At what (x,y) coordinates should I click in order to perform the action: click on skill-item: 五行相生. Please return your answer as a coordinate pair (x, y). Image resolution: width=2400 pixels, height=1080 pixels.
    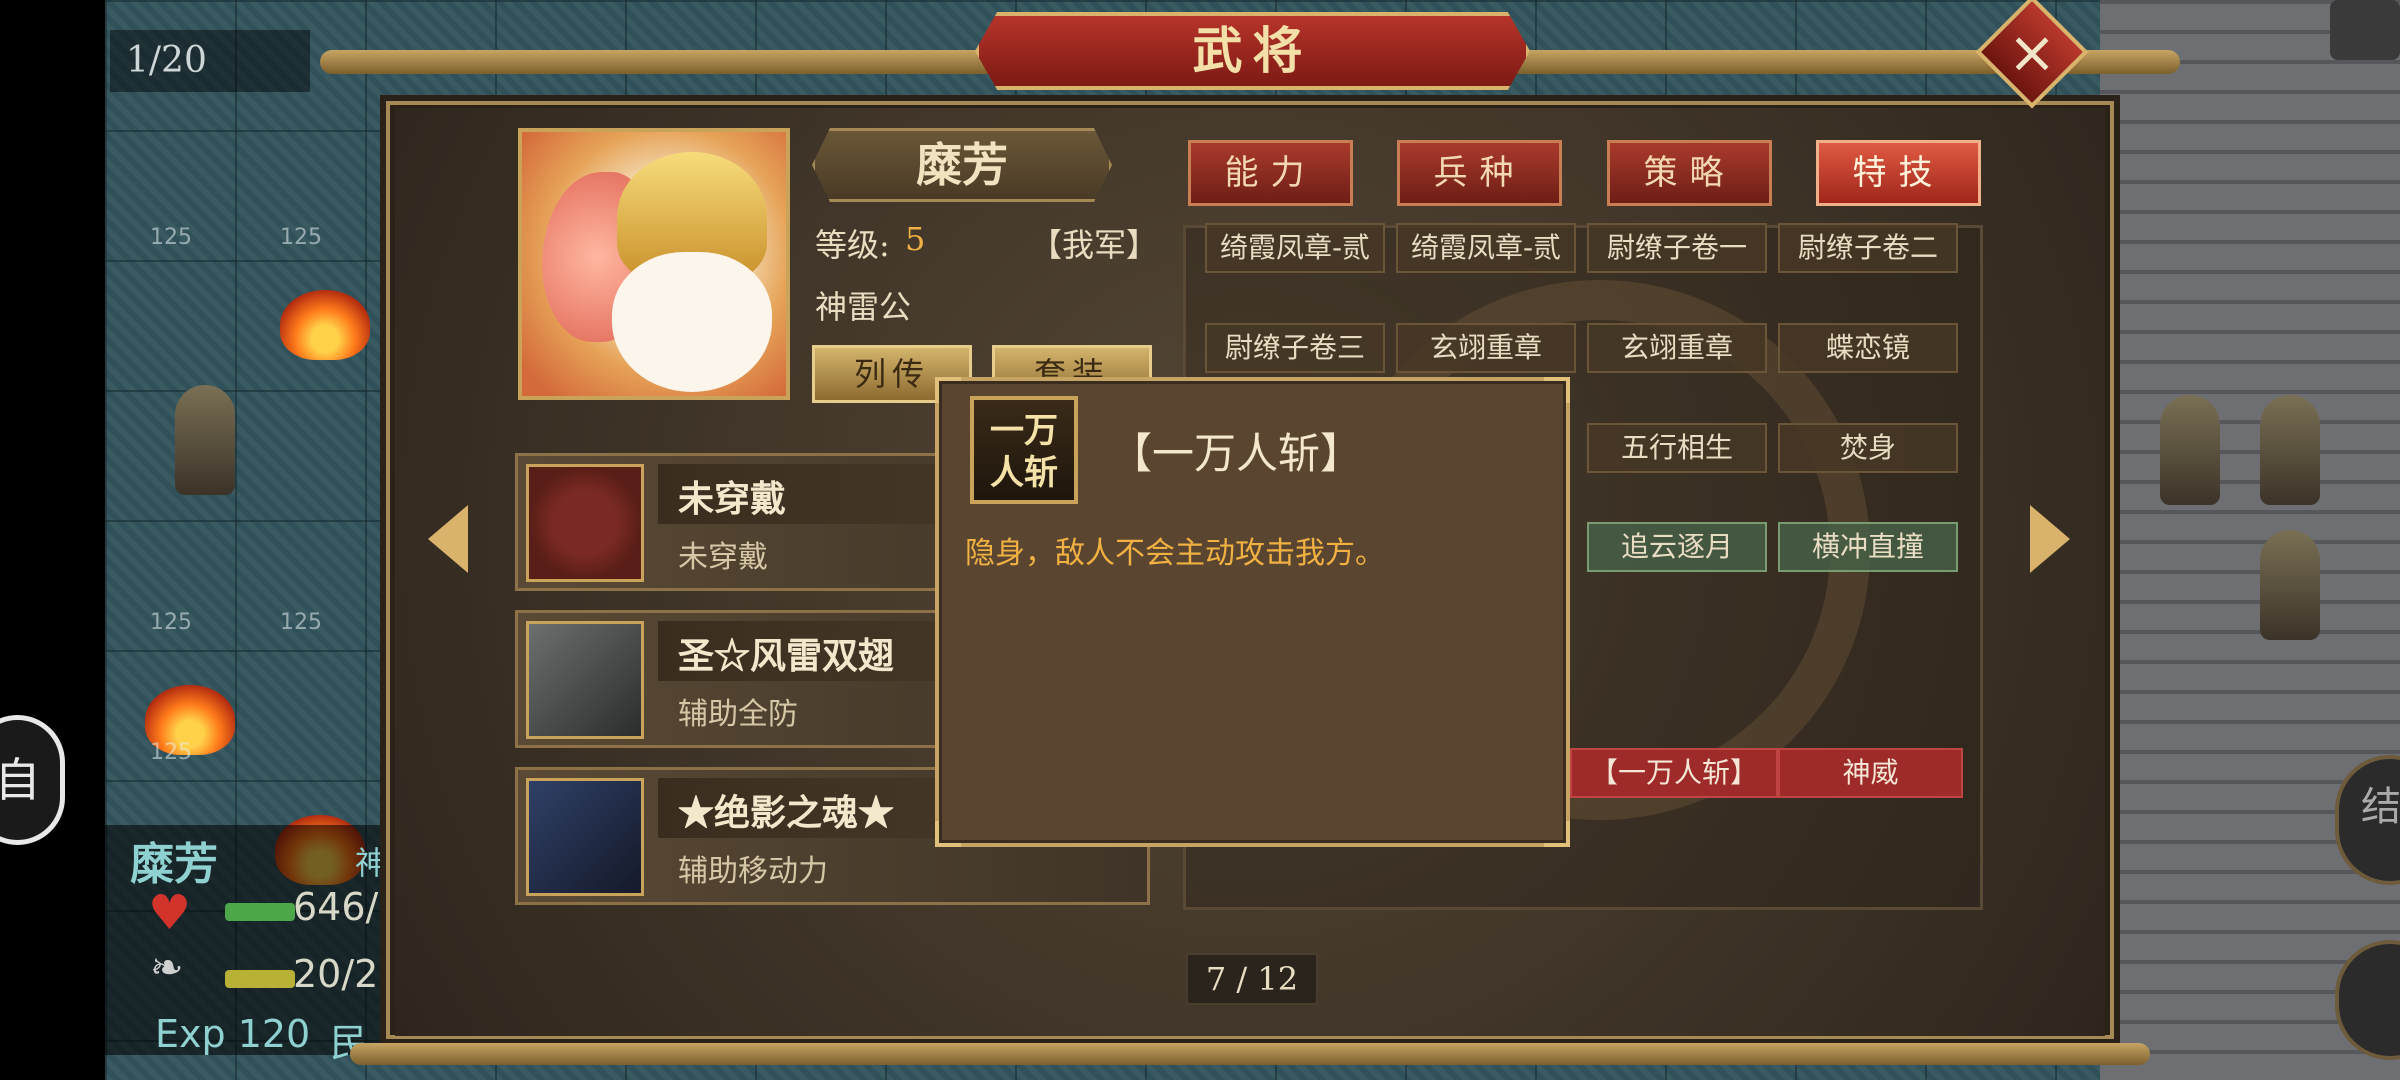
    Looking at the image, I should click on (1677, 448).